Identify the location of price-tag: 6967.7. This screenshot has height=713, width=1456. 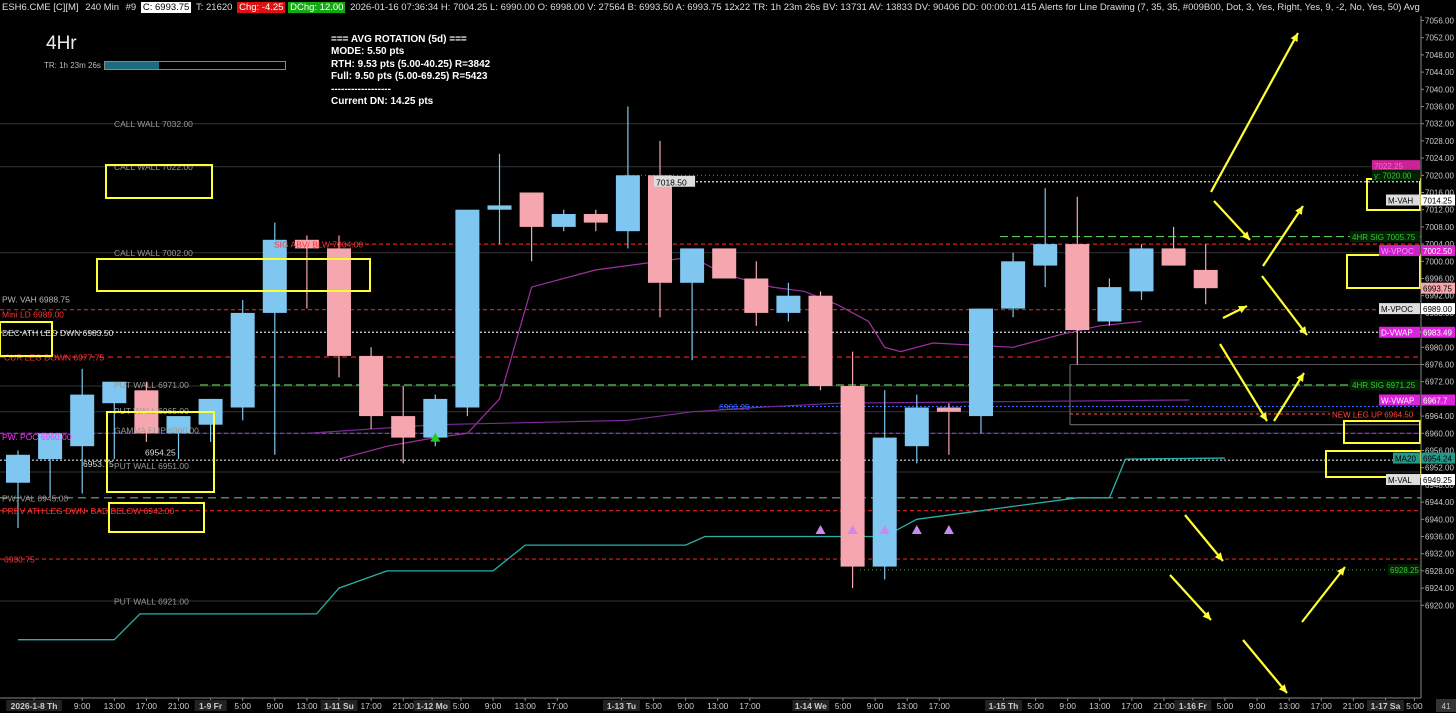
(1435, 400).